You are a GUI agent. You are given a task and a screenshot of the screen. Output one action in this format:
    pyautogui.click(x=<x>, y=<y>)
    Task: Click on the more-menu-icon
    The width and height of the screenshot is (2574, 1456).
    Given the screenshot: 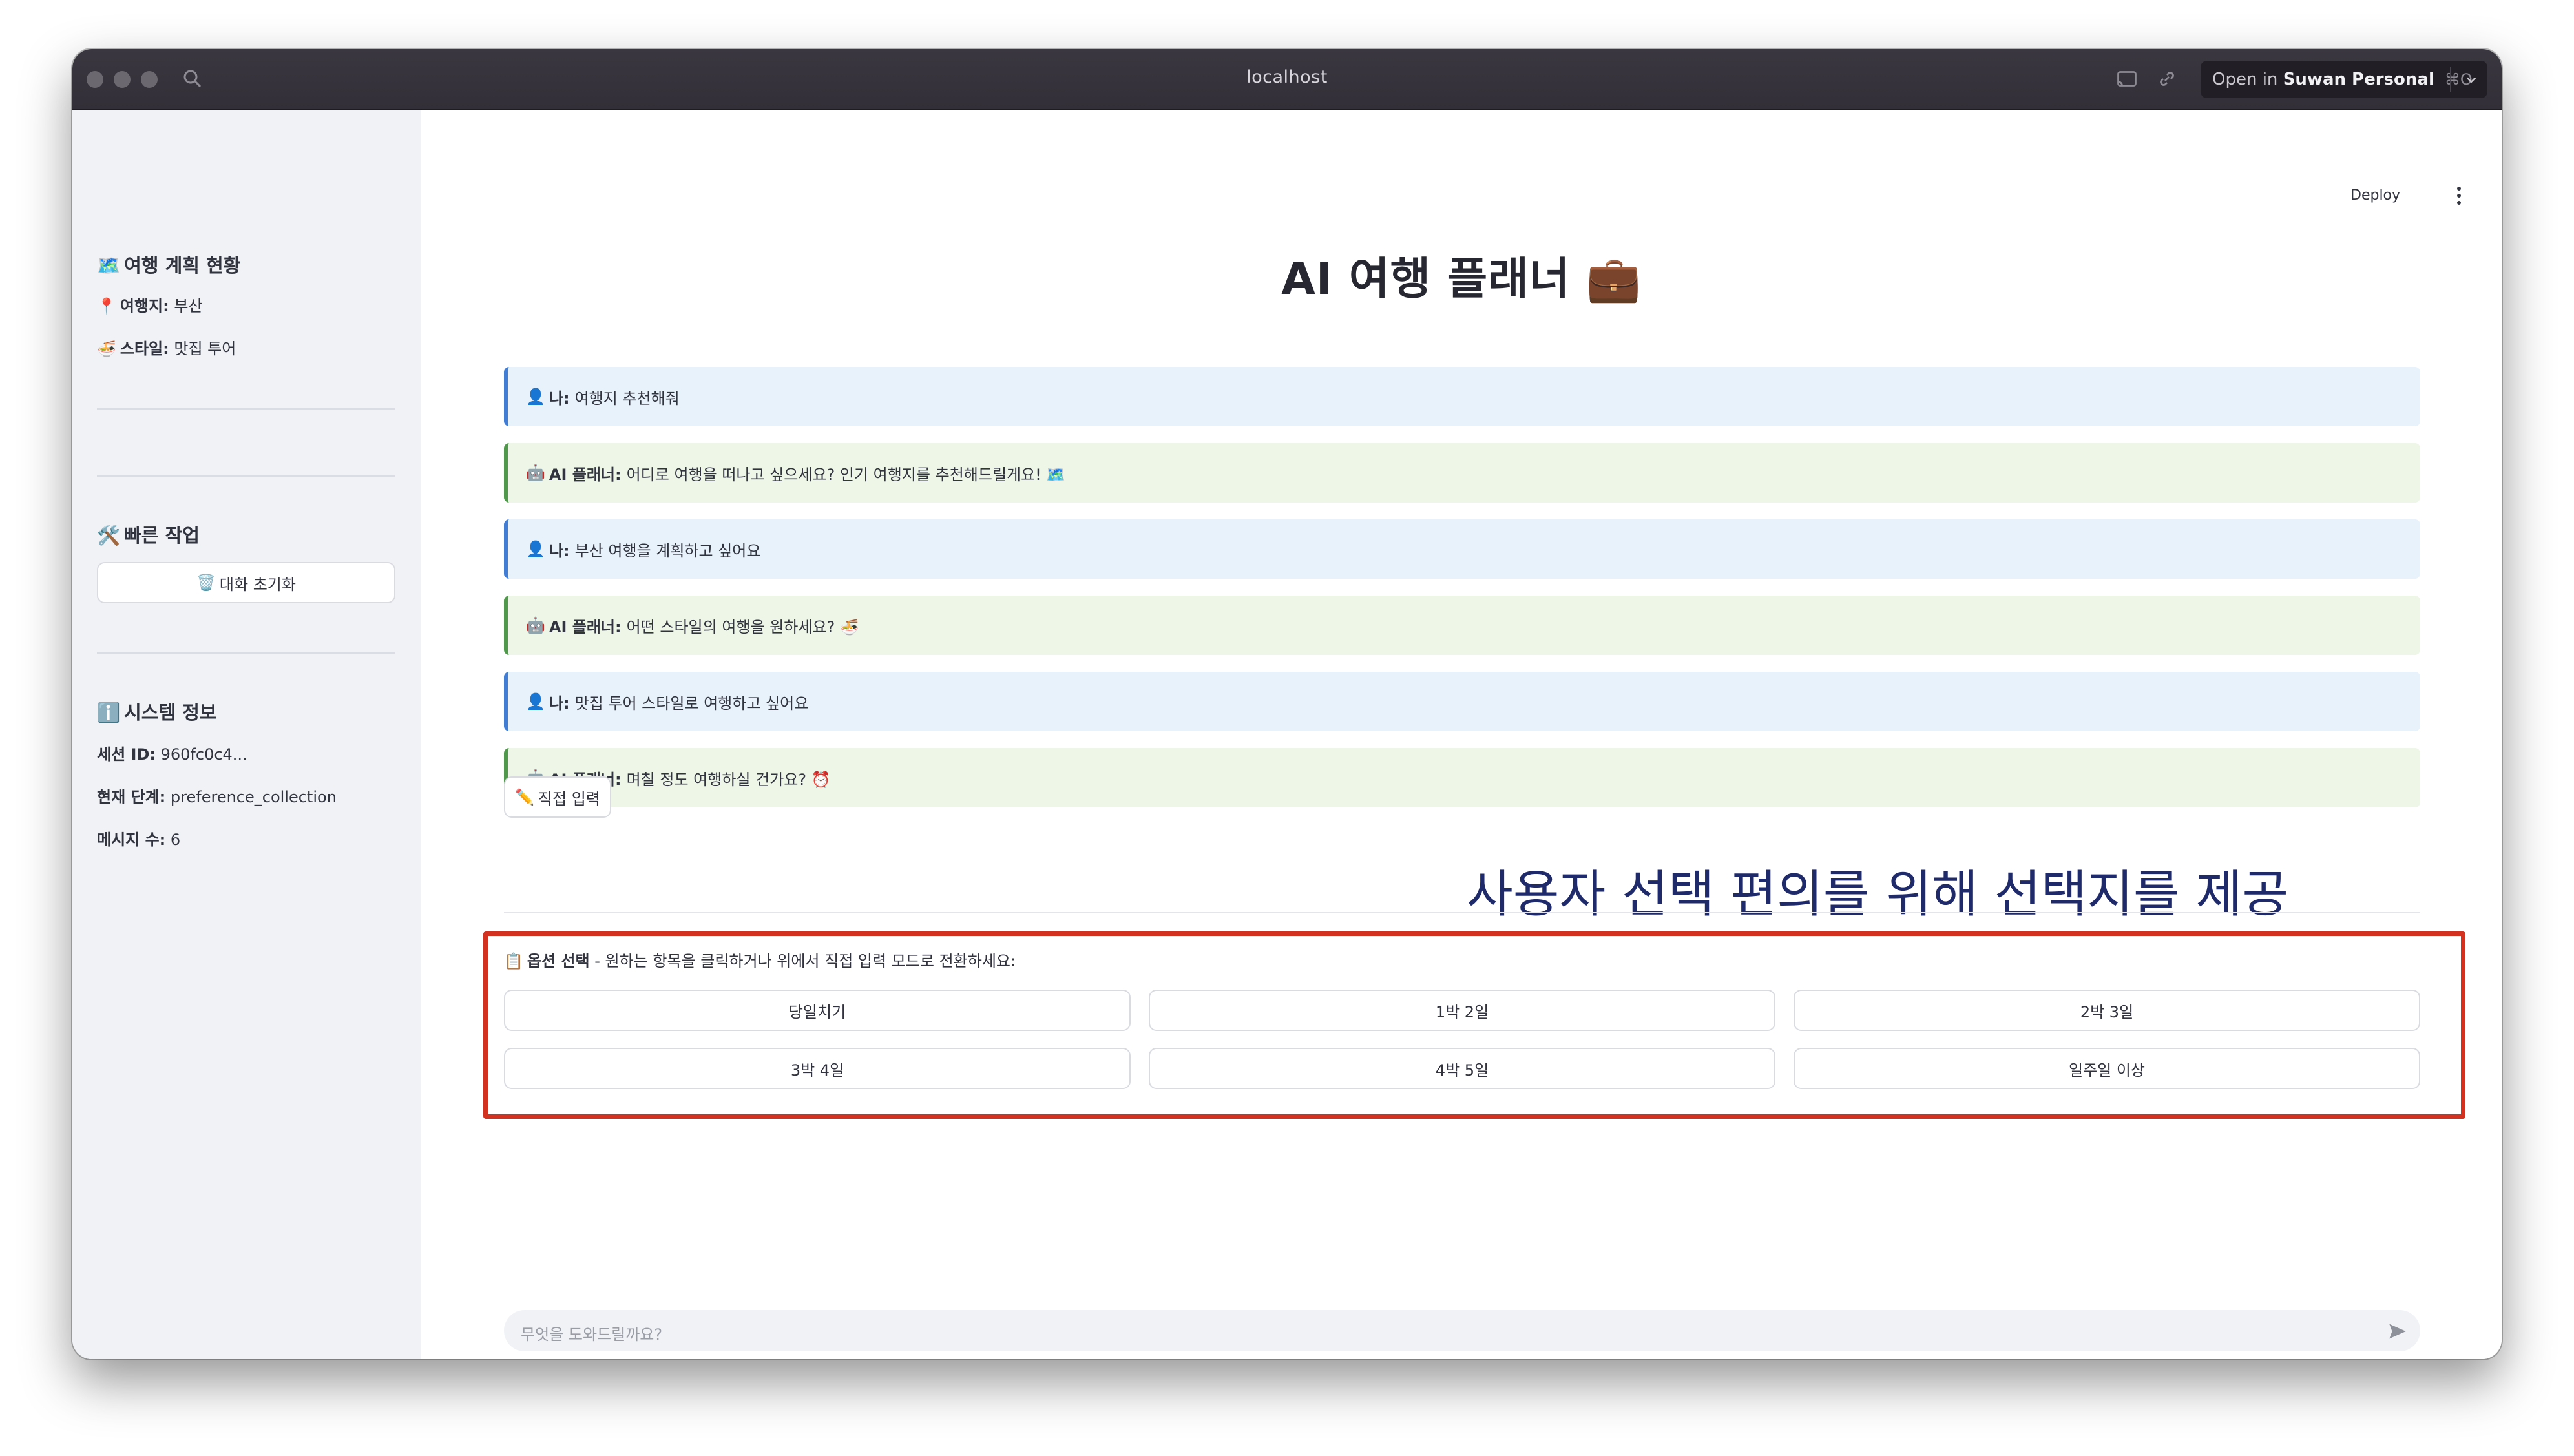 What is the action you would take?
    pyautogui.click(x=2459, y=195)
    